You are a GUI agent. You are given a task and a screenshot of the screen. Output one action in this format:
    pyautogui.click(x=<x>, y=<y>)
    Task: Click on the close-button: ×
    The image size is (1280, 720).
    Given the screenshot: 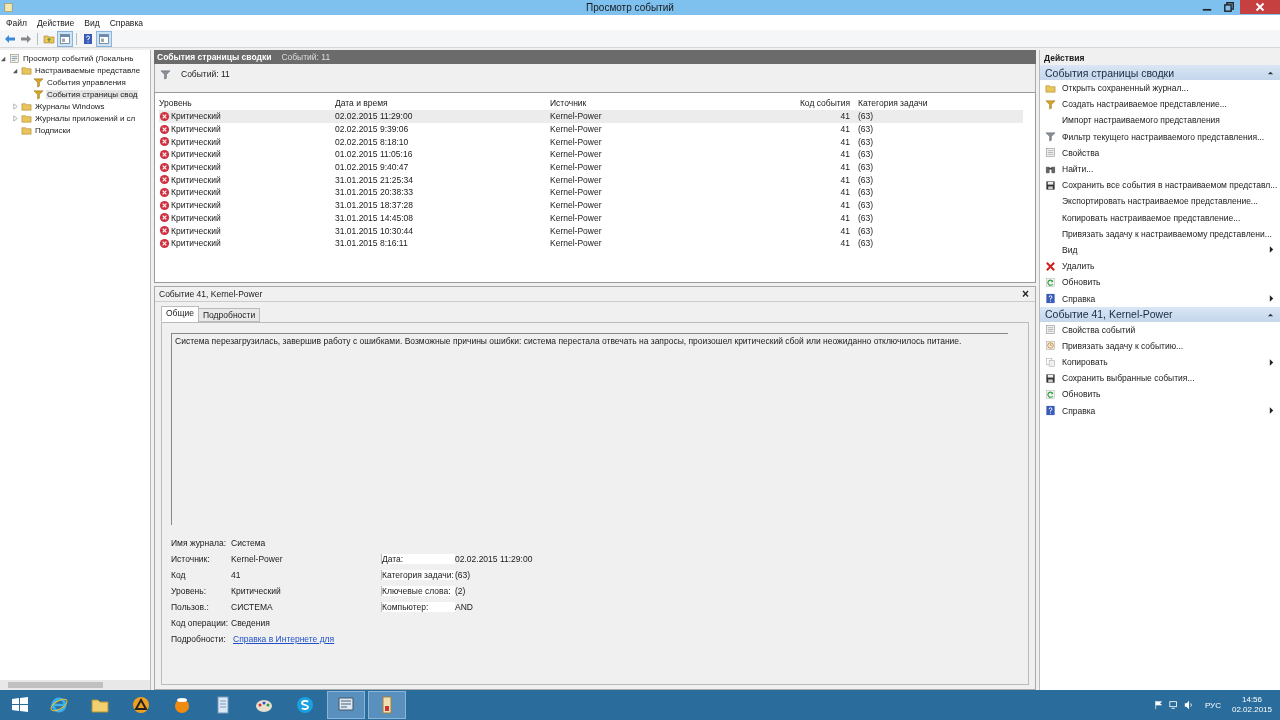 What is the action you would take?
    pyautogui.click(x=1025, y=294)
    